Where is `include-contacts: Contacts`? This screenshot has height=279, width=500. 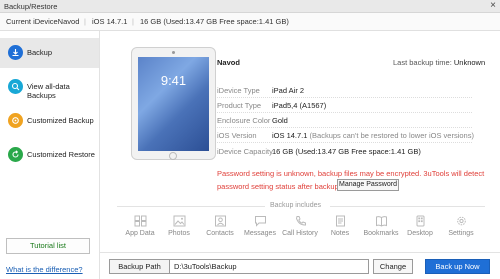
include-contacts: Contacts is located at coordinates (220, 226).